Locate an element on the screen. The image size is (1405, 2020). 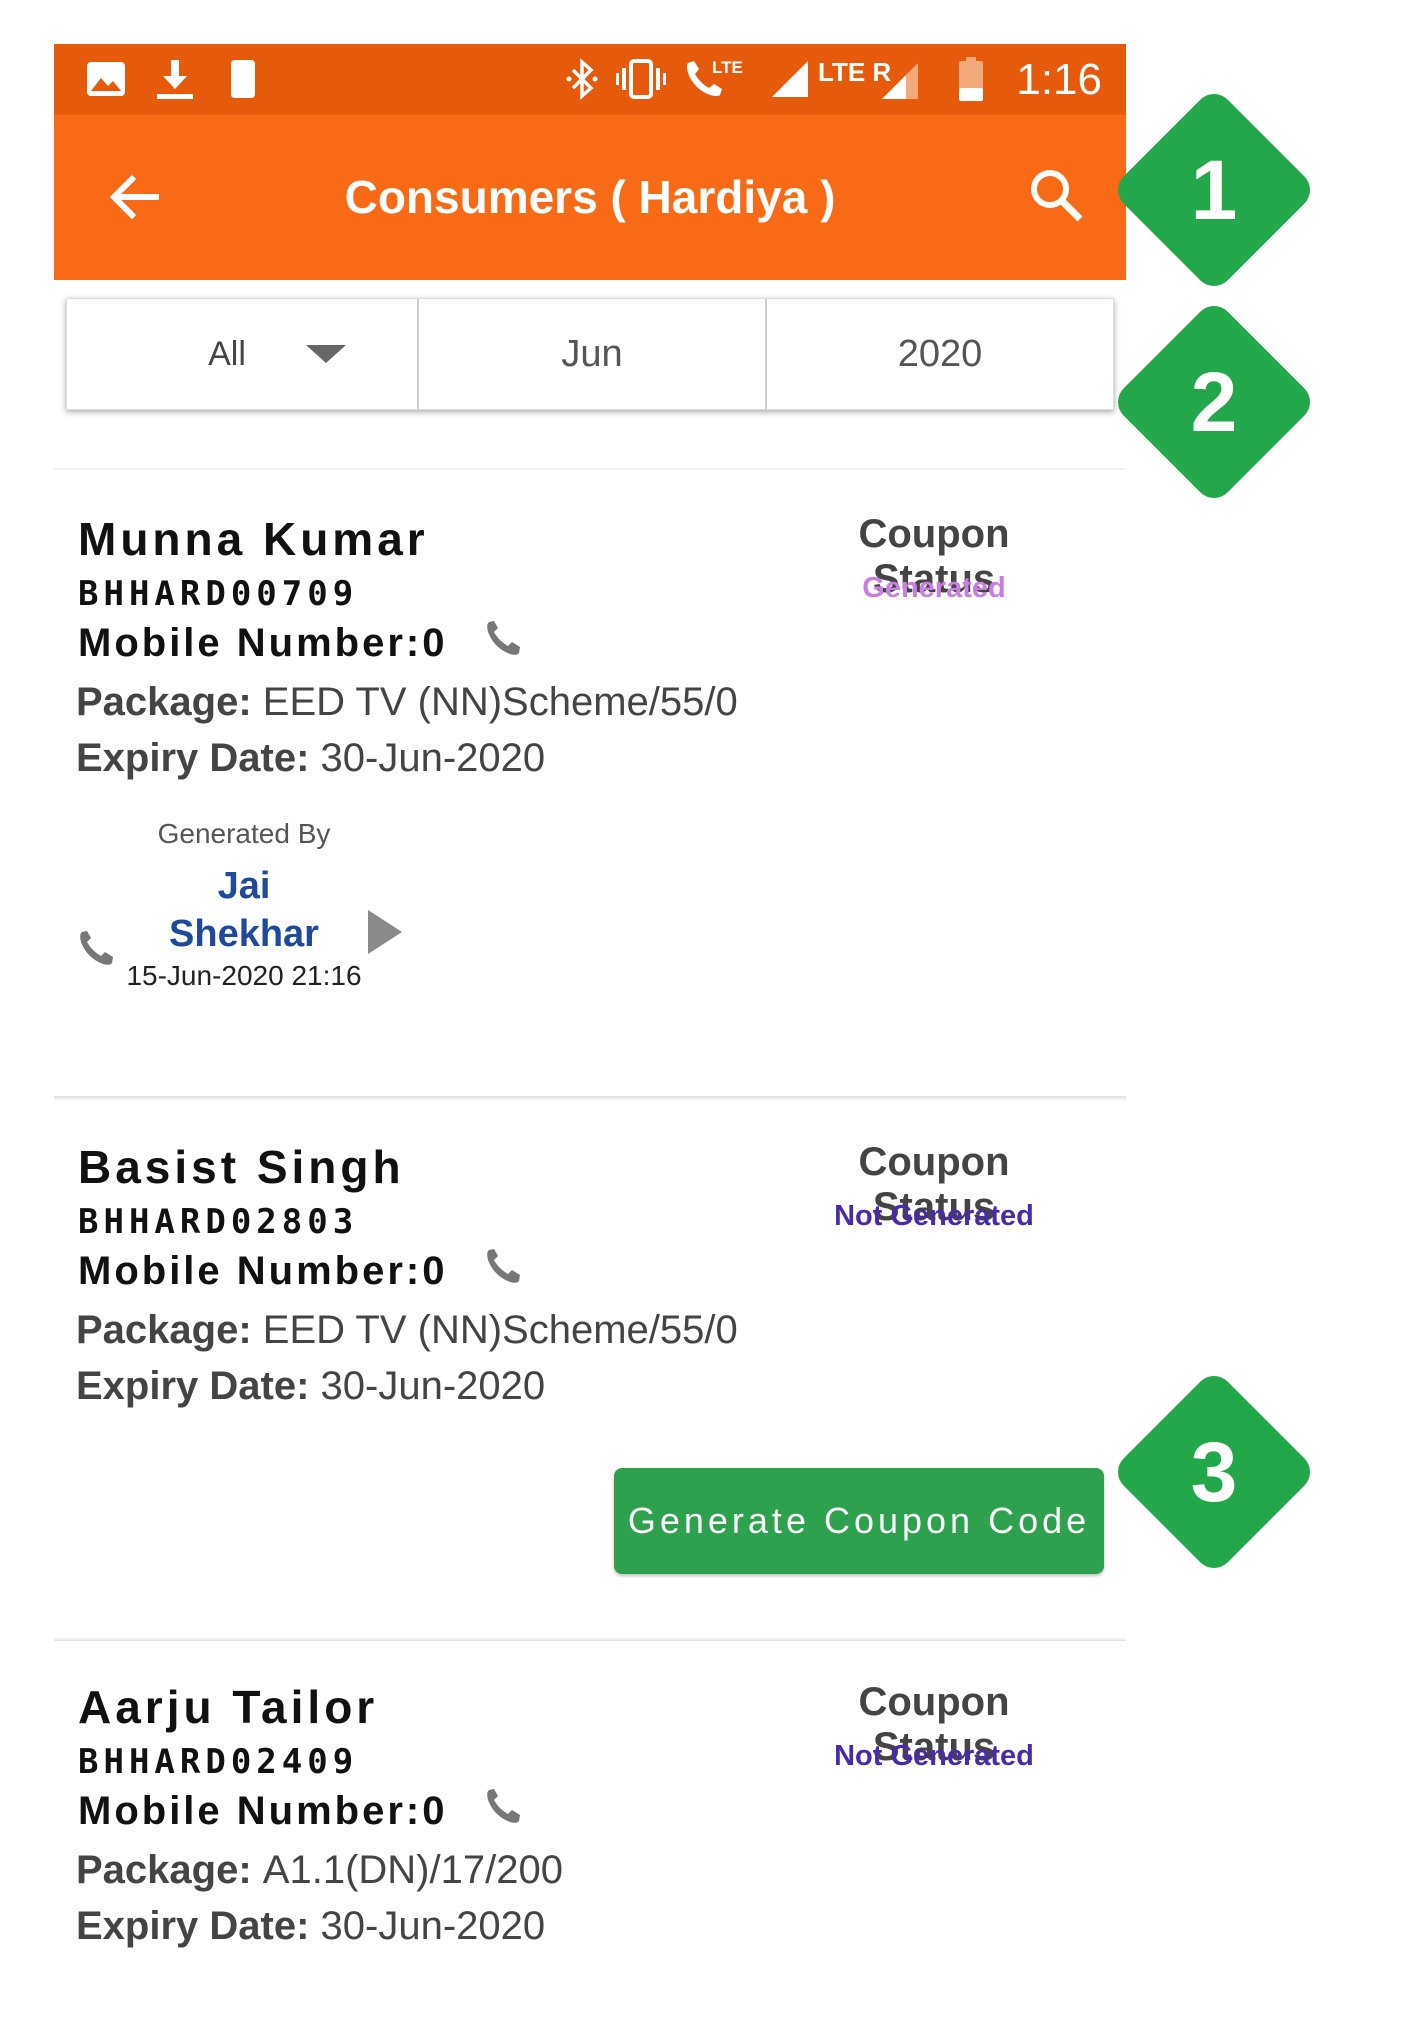
consumer-name: Basist Singh is located at coordinates (241, 1167).